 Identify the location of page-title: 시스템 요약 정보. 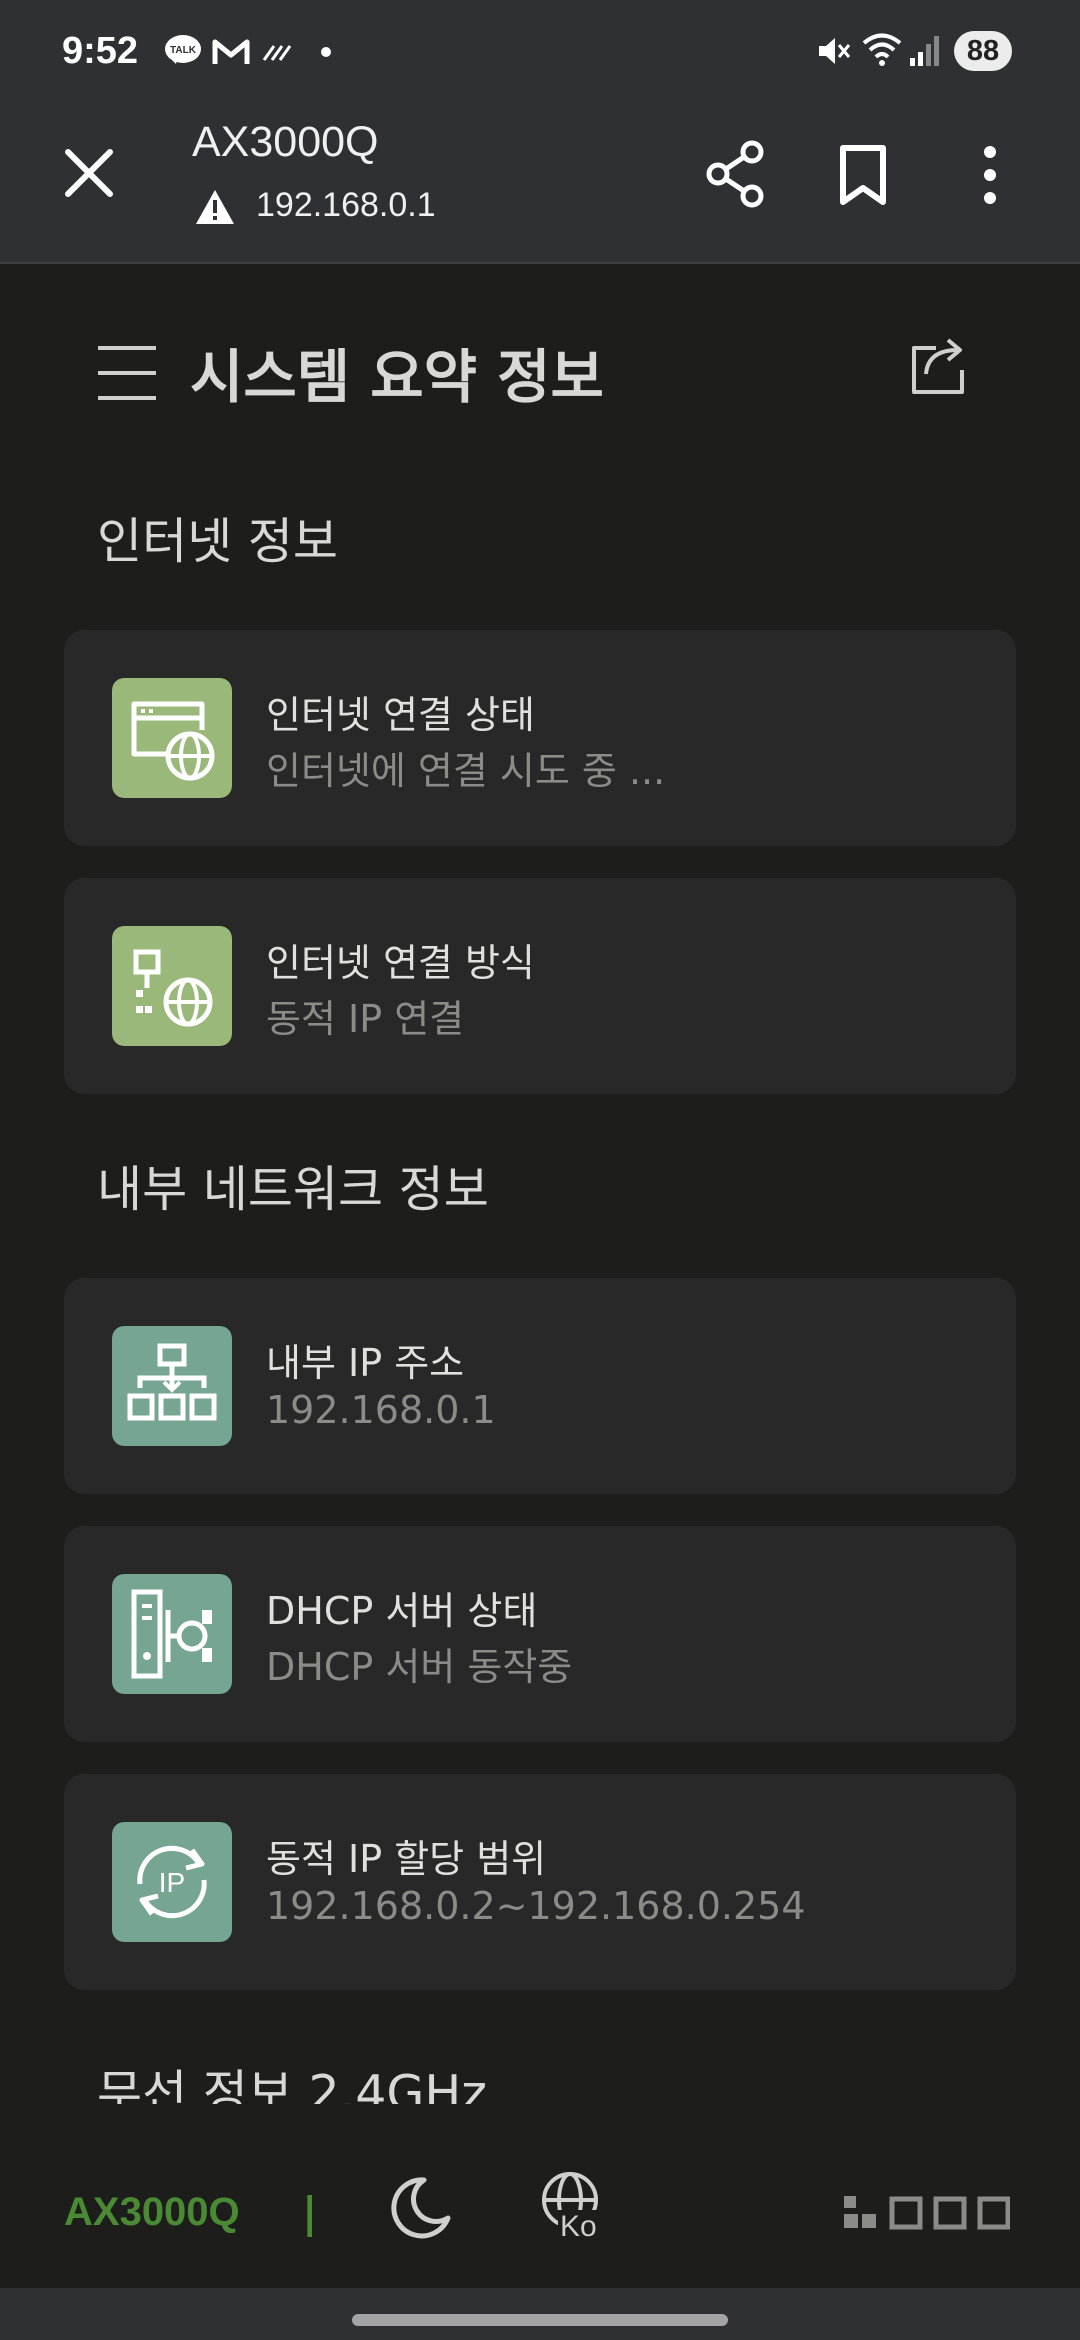
(397, 377).